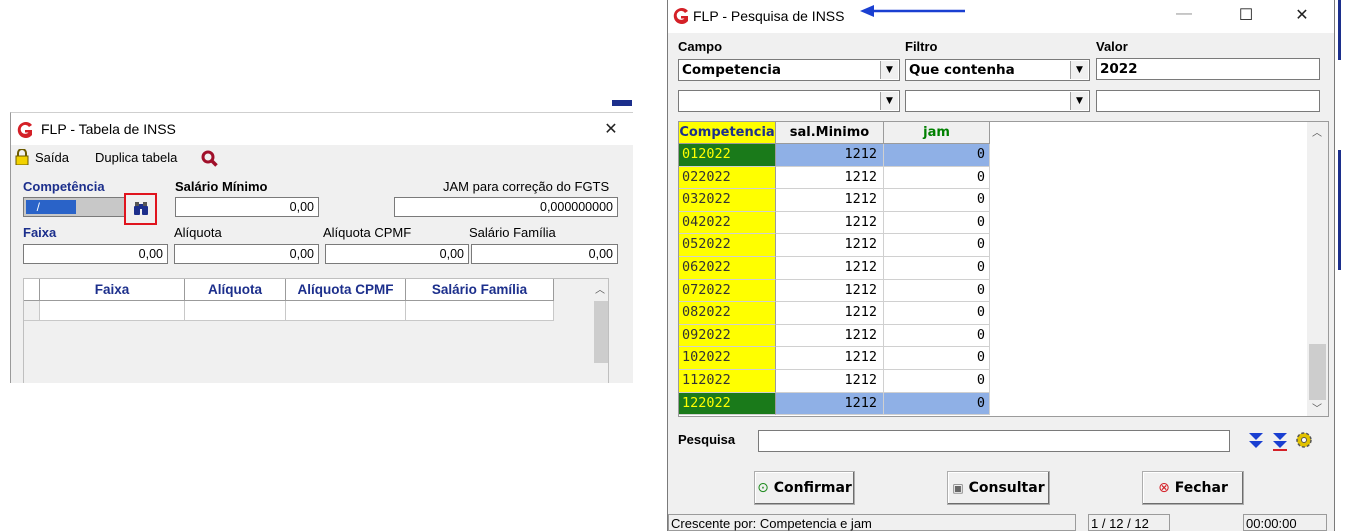 This screenshot has height=531, width=1345. I want to click on cell-competencia: 022022, so click(727, 178).